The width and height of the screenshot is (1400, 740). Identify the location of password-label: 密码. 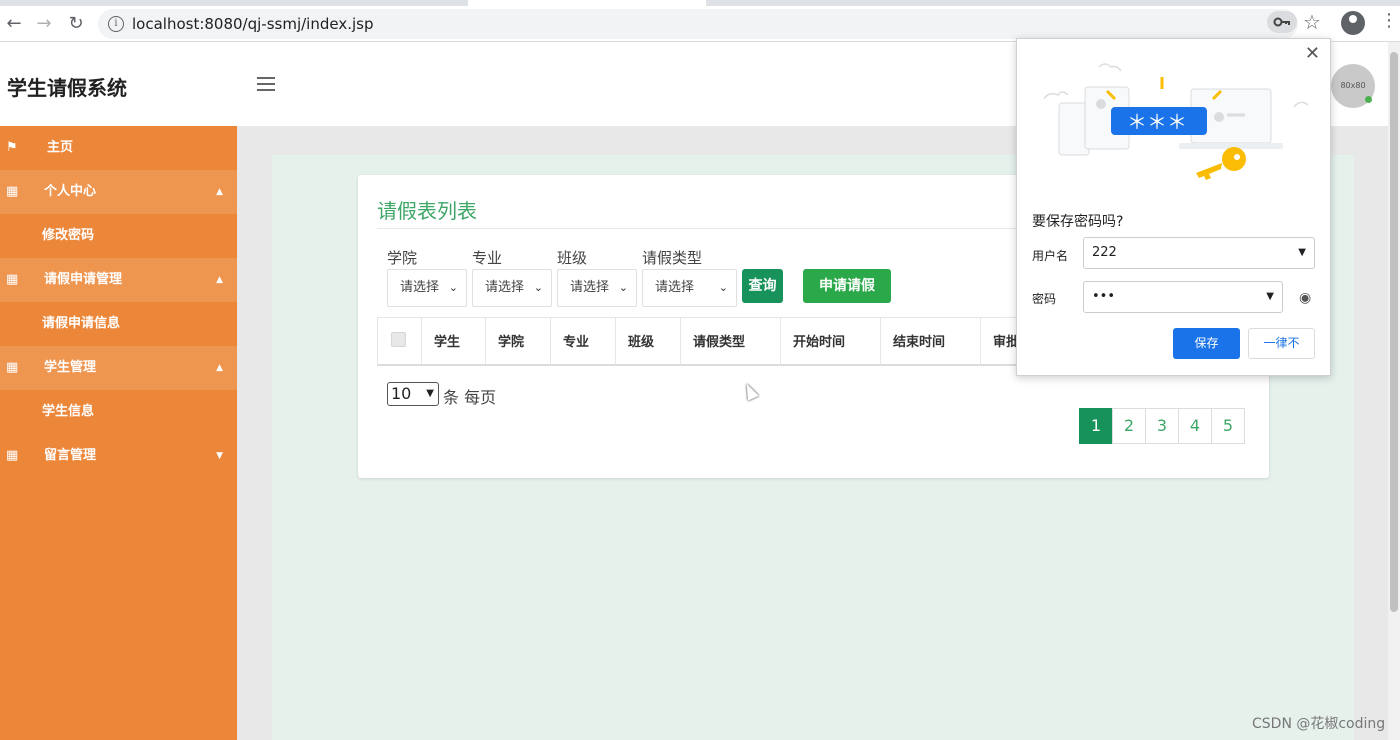
(1044, 299).